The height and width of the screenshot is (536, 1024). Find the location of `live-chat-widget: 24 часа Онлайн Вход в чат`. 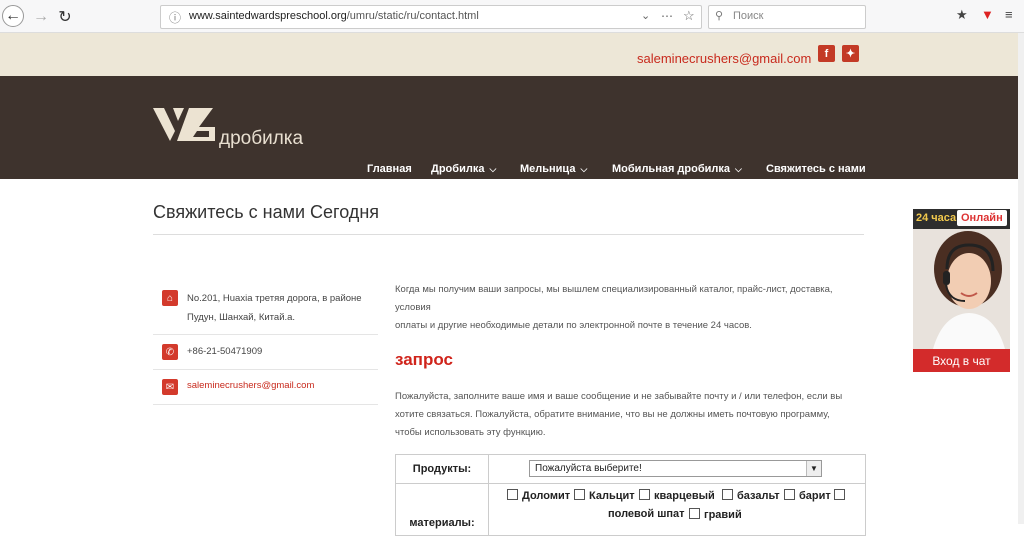

live-chat-widget: 24 часа Онлайн Вход в чат is located at coordinates (961, 290).